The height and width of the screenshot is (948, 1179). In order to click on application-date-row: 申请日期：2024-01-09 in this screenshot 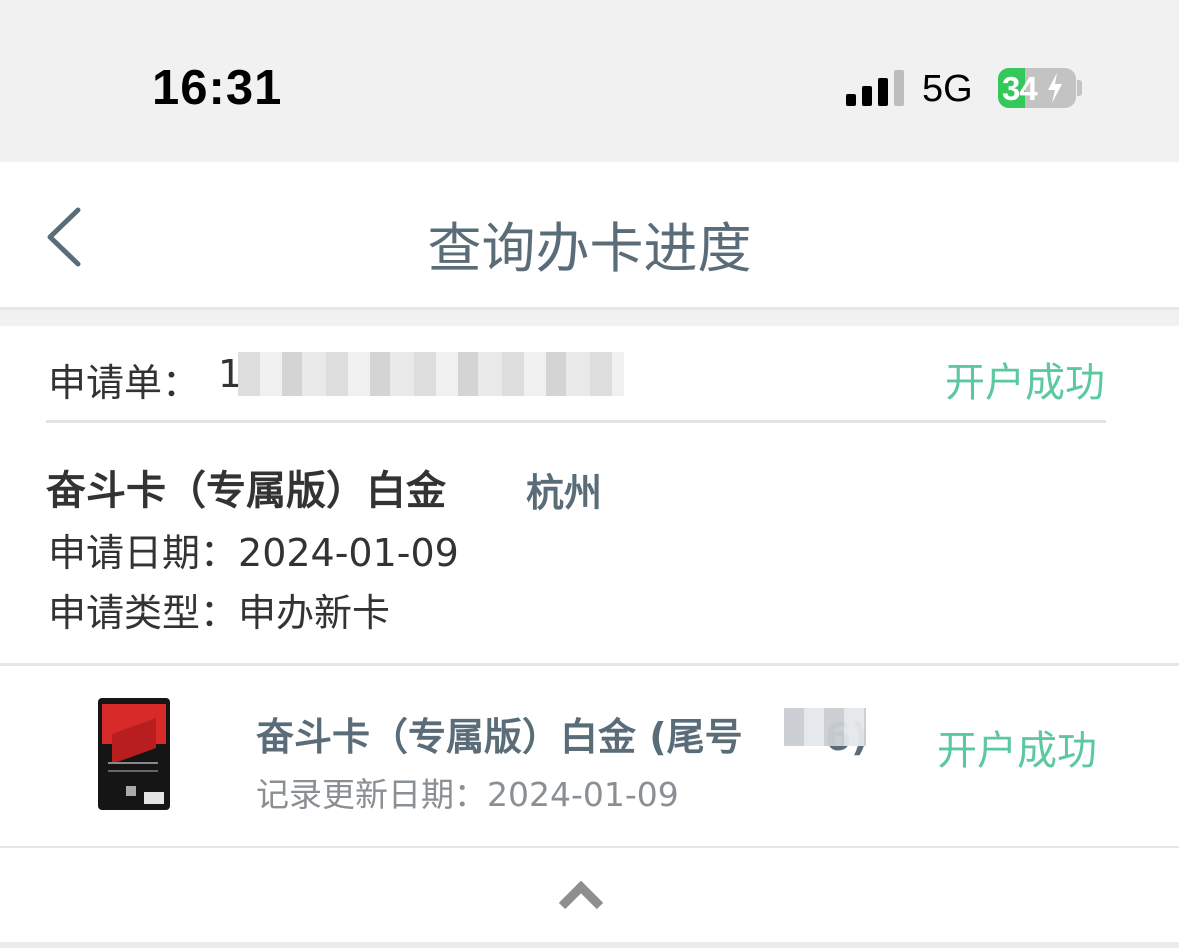, I will do `click(253, 549)`.